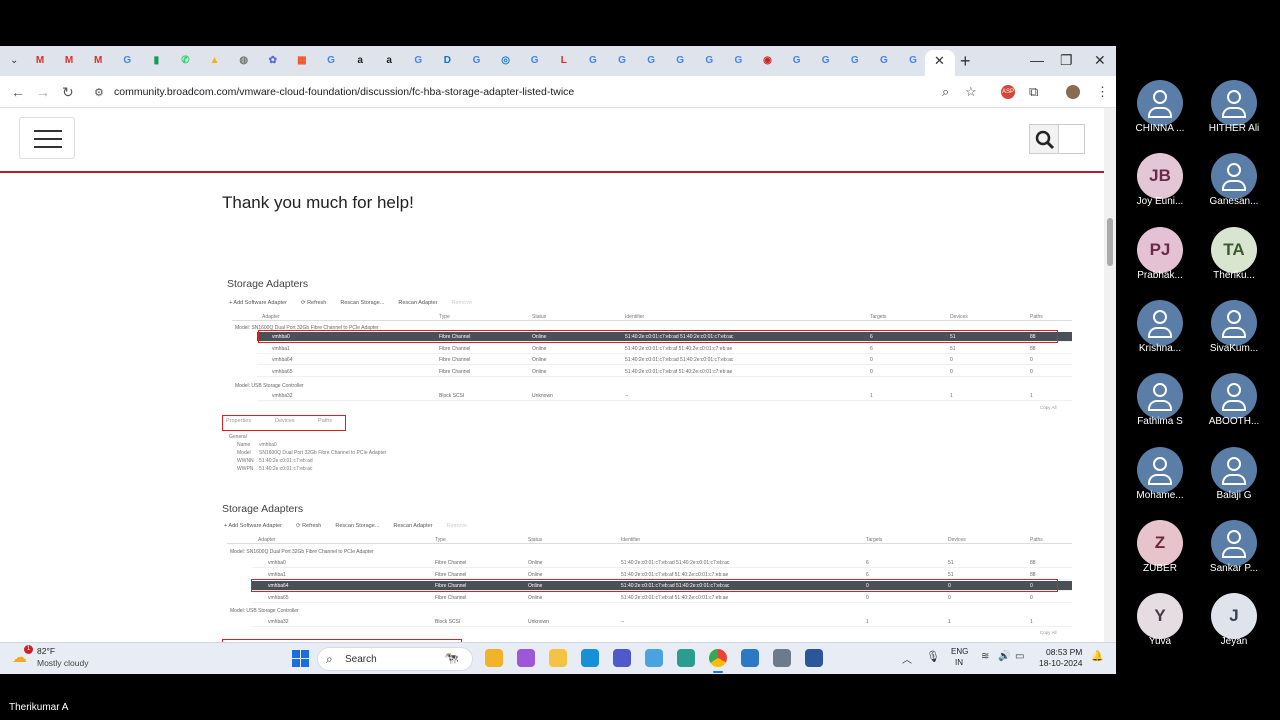 The height and width of the screenshot is (720, 1280). What do you see at coordinates (1160, 550) in the screenshot?
I see `participant-tile: Z ZUBER` at bounding box center [1160, 550].